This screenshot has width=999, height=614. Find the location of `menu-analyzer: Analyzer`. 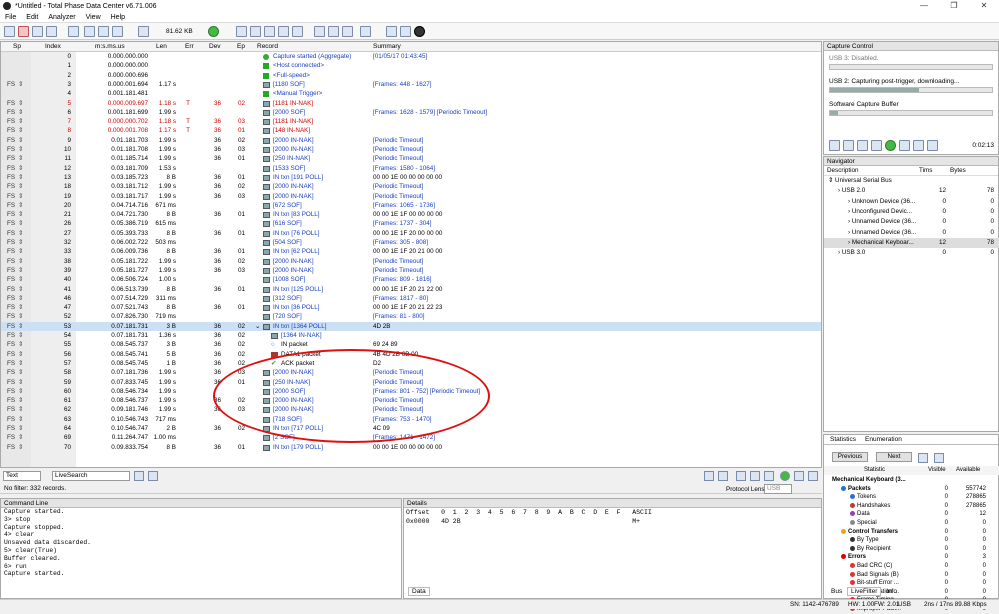

menu-analyzer: Analyzer is located at coordinates (61, 17).